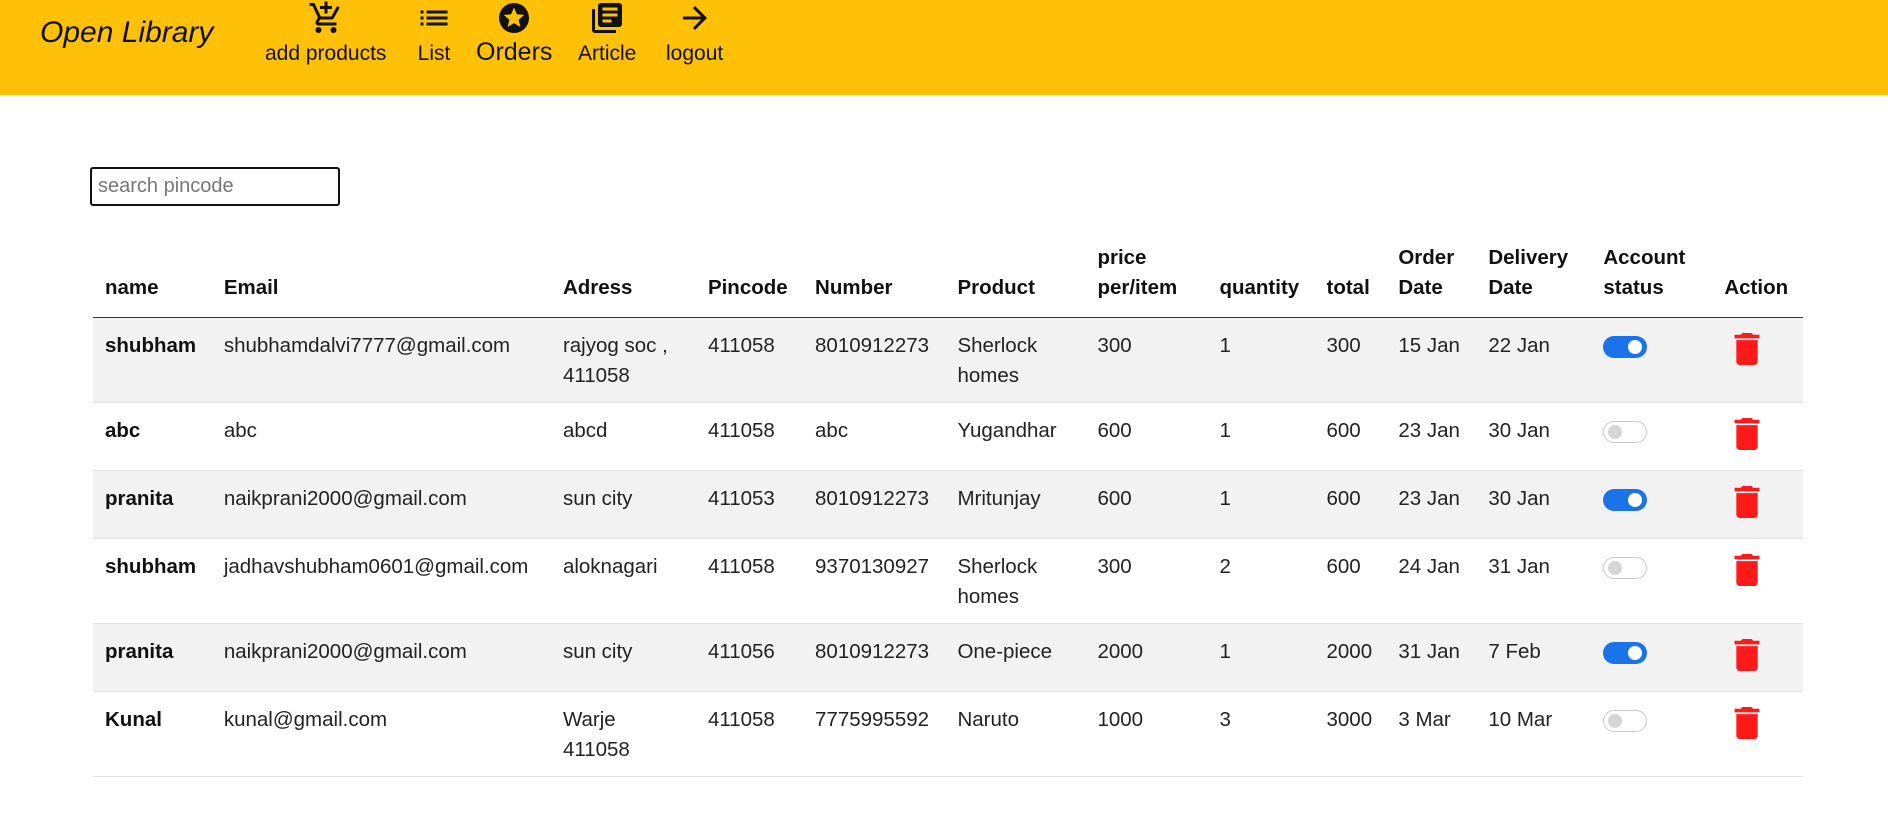 The image size is (1888, 823). I want to click on cell-delivery-date: 31 Jan, so click(1534, 581).